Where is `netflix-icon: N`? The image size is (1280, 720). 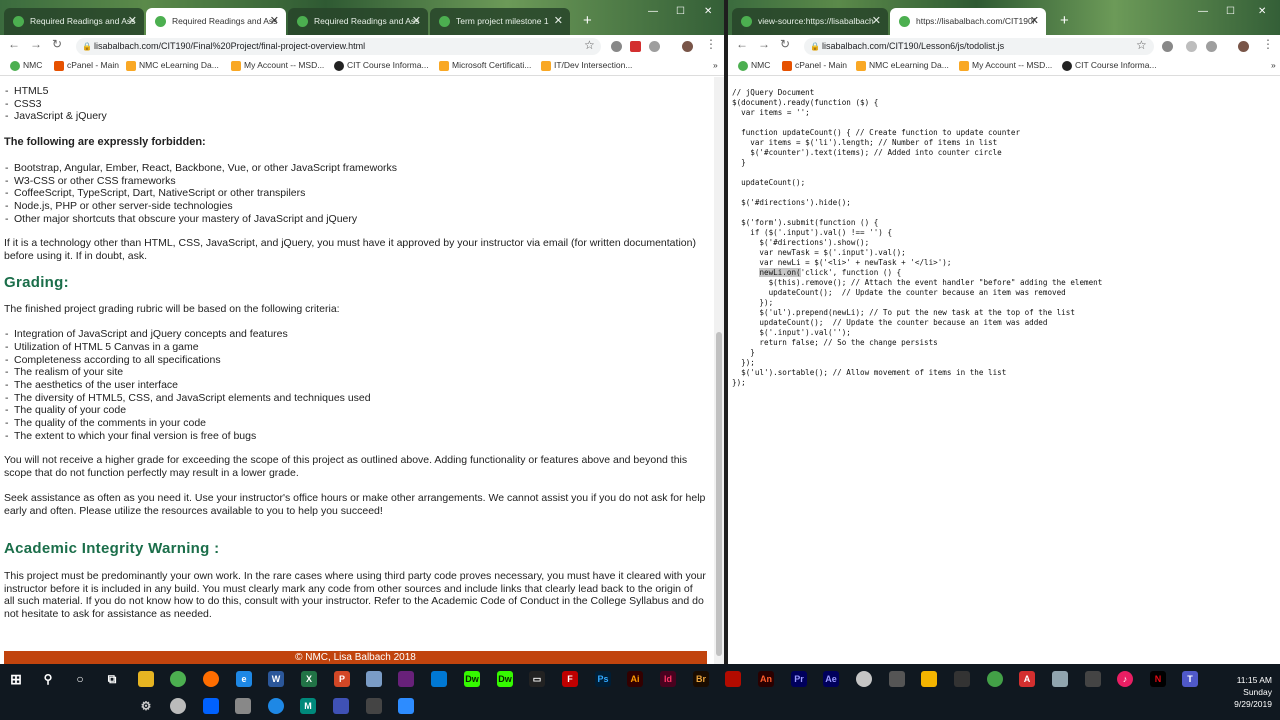
netflix-icon: N is located at coordinates (1158, 679).